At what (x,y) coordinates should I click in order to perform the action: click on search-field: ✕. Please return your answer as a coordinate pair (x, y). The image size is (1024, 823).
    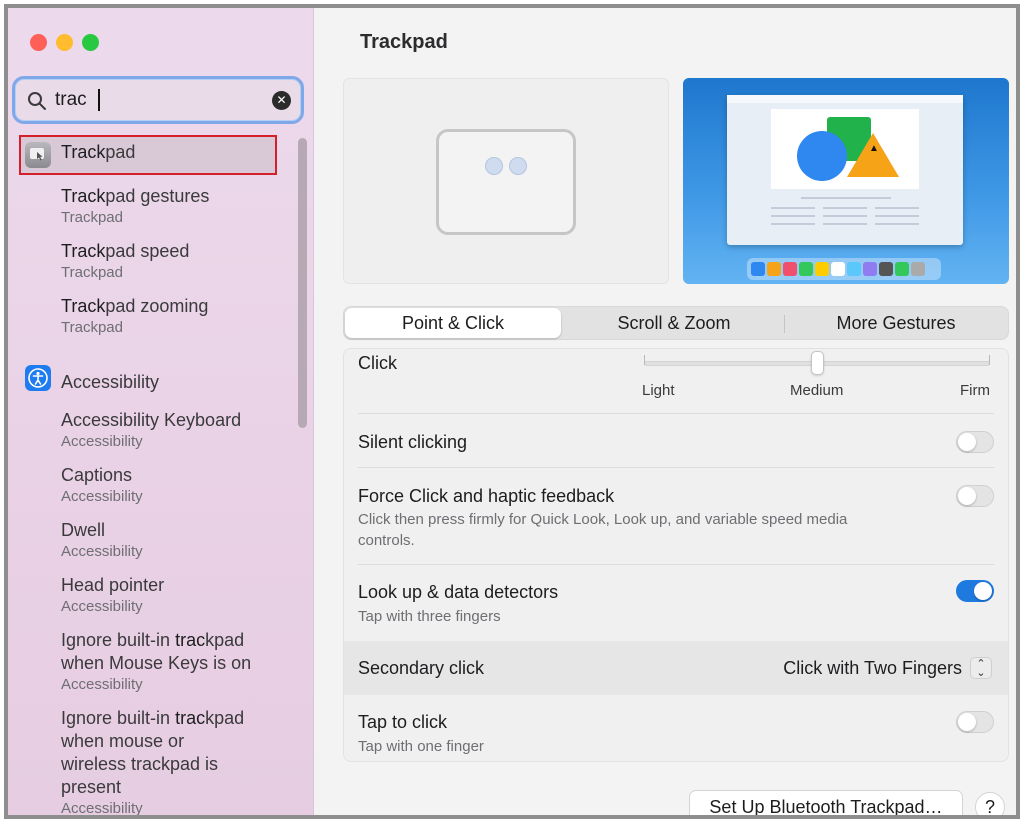
    Looking at the image, I should click on (158, 100).